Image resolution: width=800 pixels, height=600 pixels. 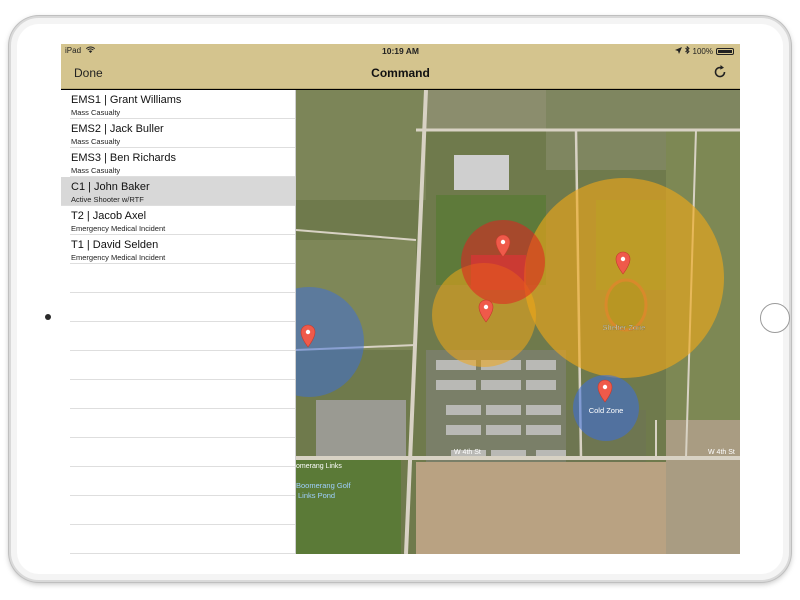 I want to click on incident-row: EMS3 | Ben Richards Mass Casualty, so click(x=182, y=162).